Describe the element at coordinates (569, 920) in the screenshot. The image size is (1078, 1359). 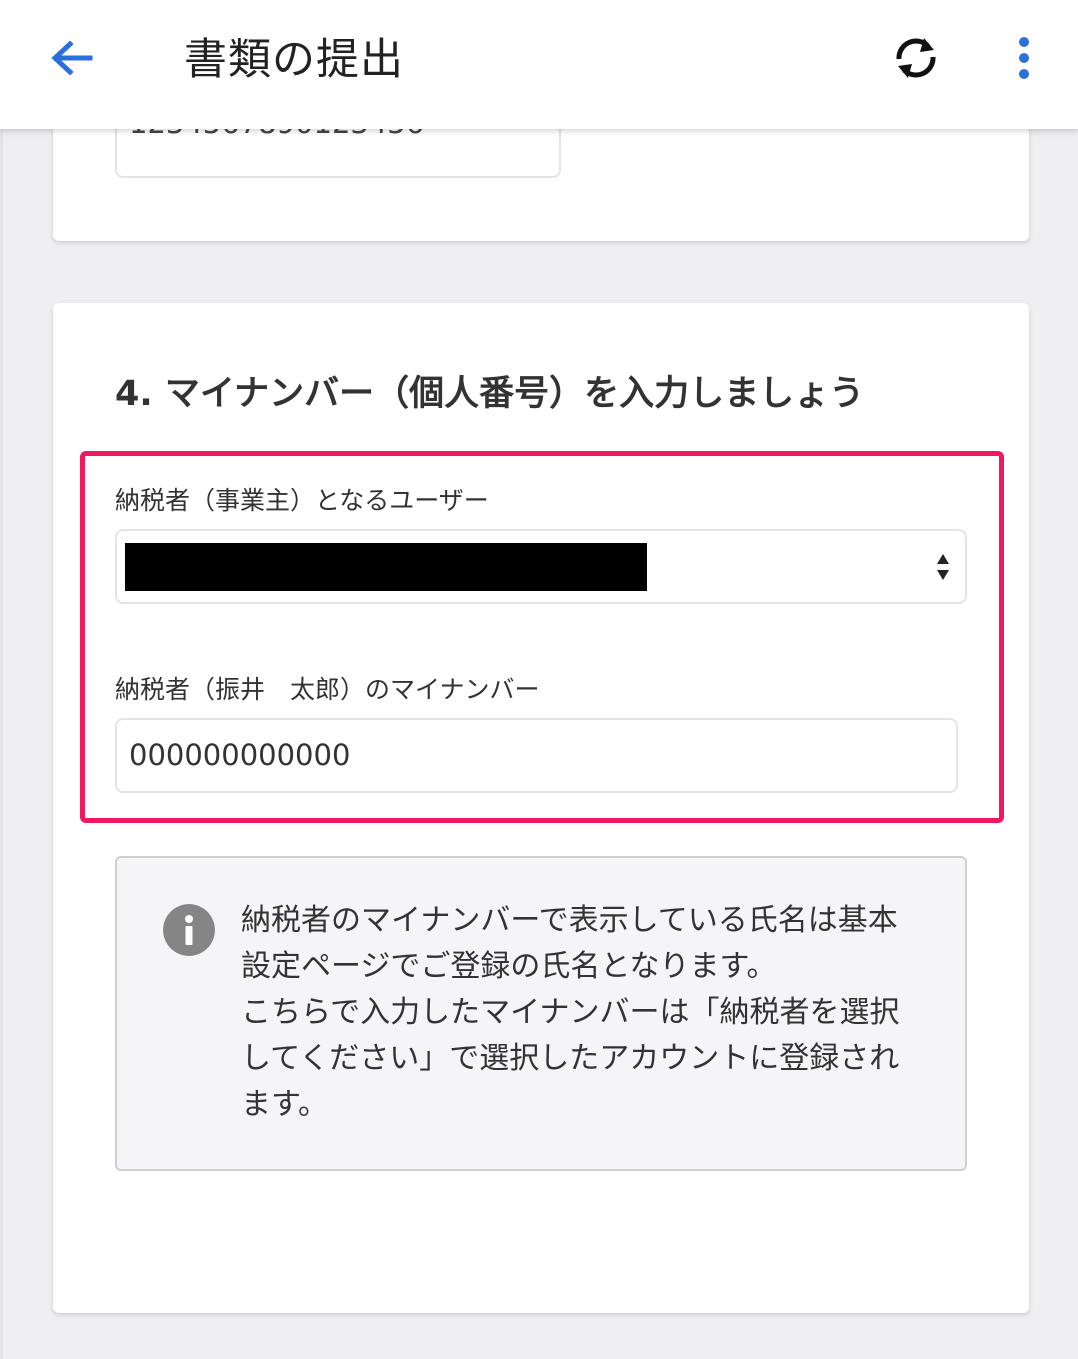
I see `info-line: 納税者のマイナンバーで表示している氏名は基本` at that location.